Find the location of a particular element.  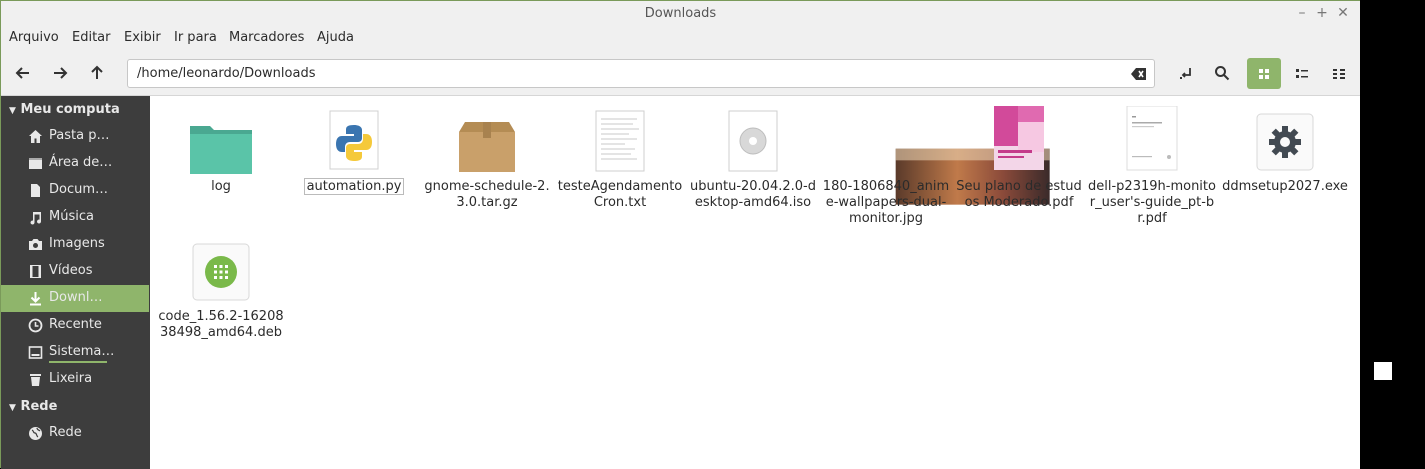

sidebar-item-recent: Recente is located at coordinates (75, 325).